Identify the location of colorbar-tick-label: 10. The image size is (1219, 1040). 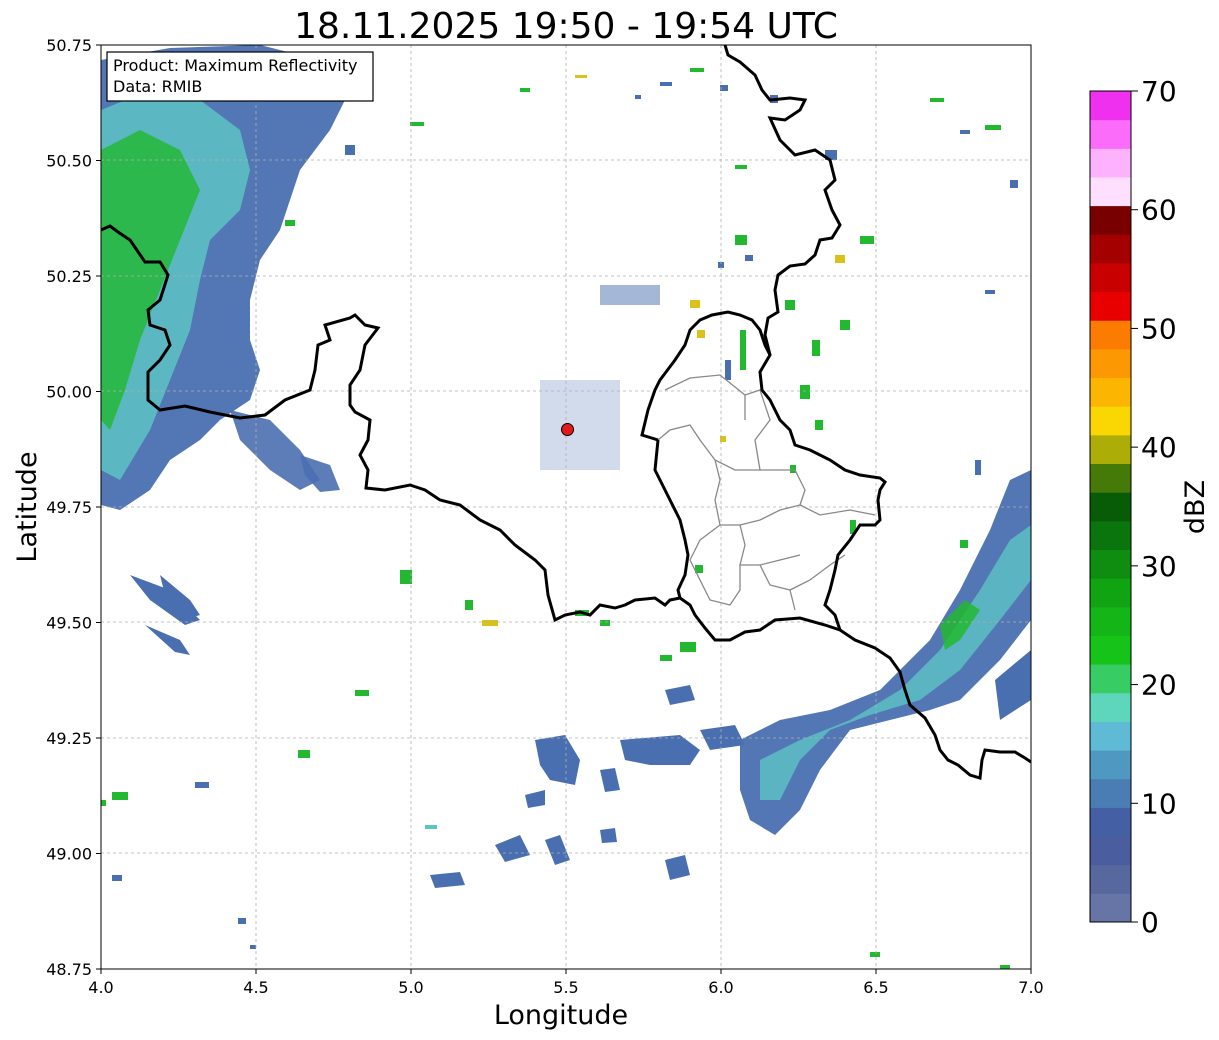
(1159, 803).